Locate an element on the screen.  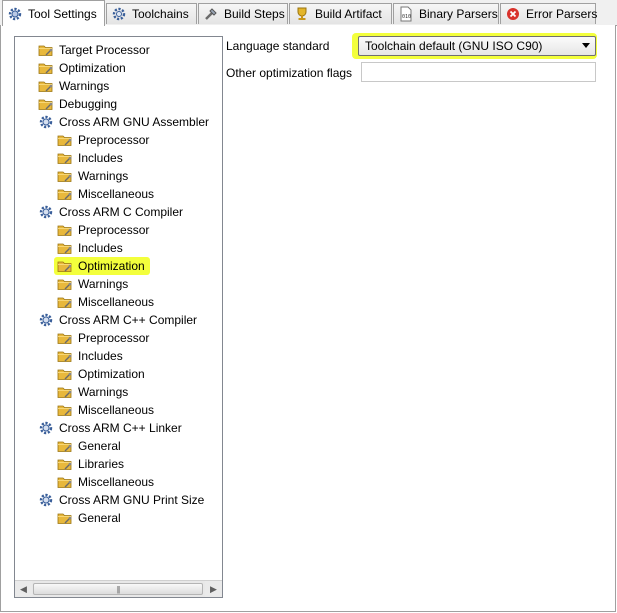
tab-toolchains: Toolchains is located at coordinates (151, 13).